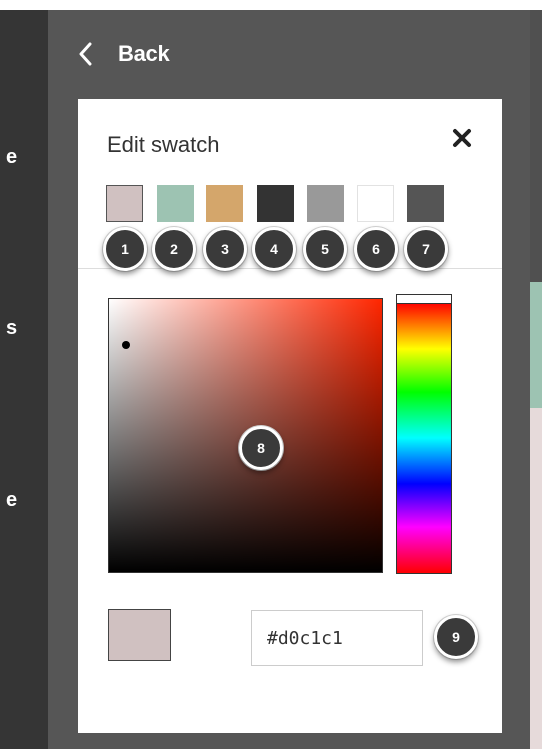 This screenshot has height=749, width=542. I want to click on hue-slider, so click(424, 434).